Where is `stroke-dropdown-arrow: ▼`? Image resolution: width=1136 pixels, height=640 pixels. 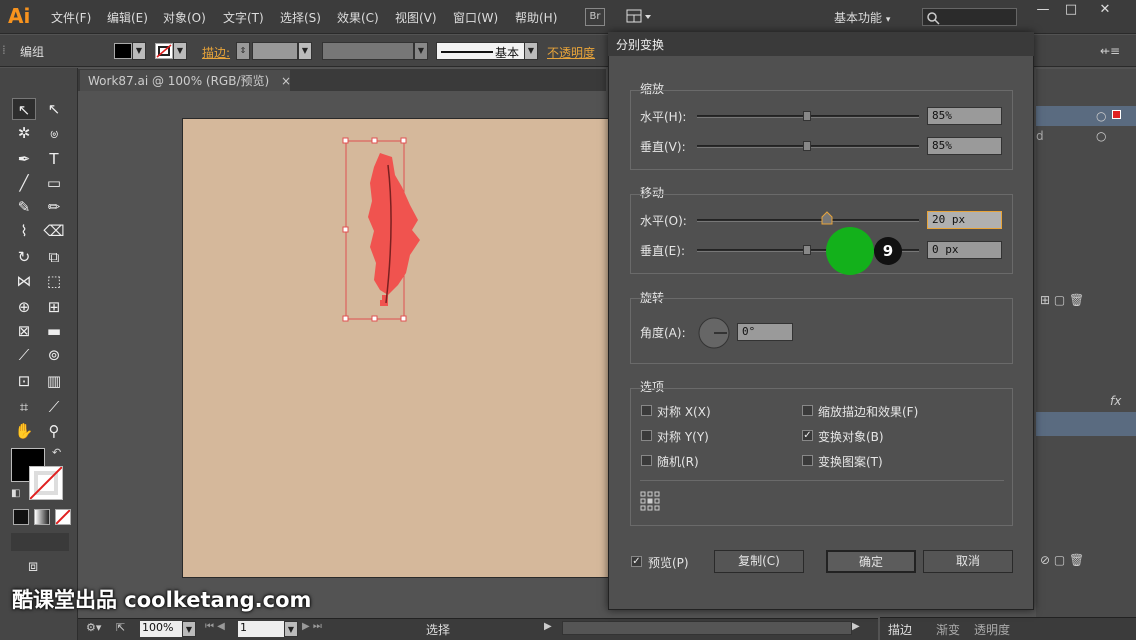
stroke-dropdown-arrow: ▼ is located at coordinates (180, 51).